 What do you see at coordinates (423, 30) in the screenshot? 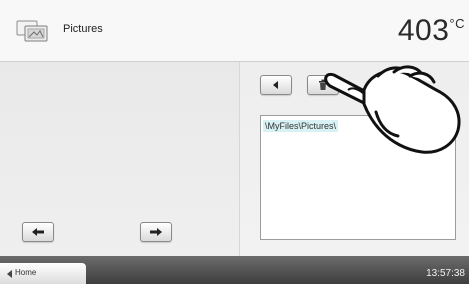
I see `temperature-value: 403` at bounding box center [423, 30].